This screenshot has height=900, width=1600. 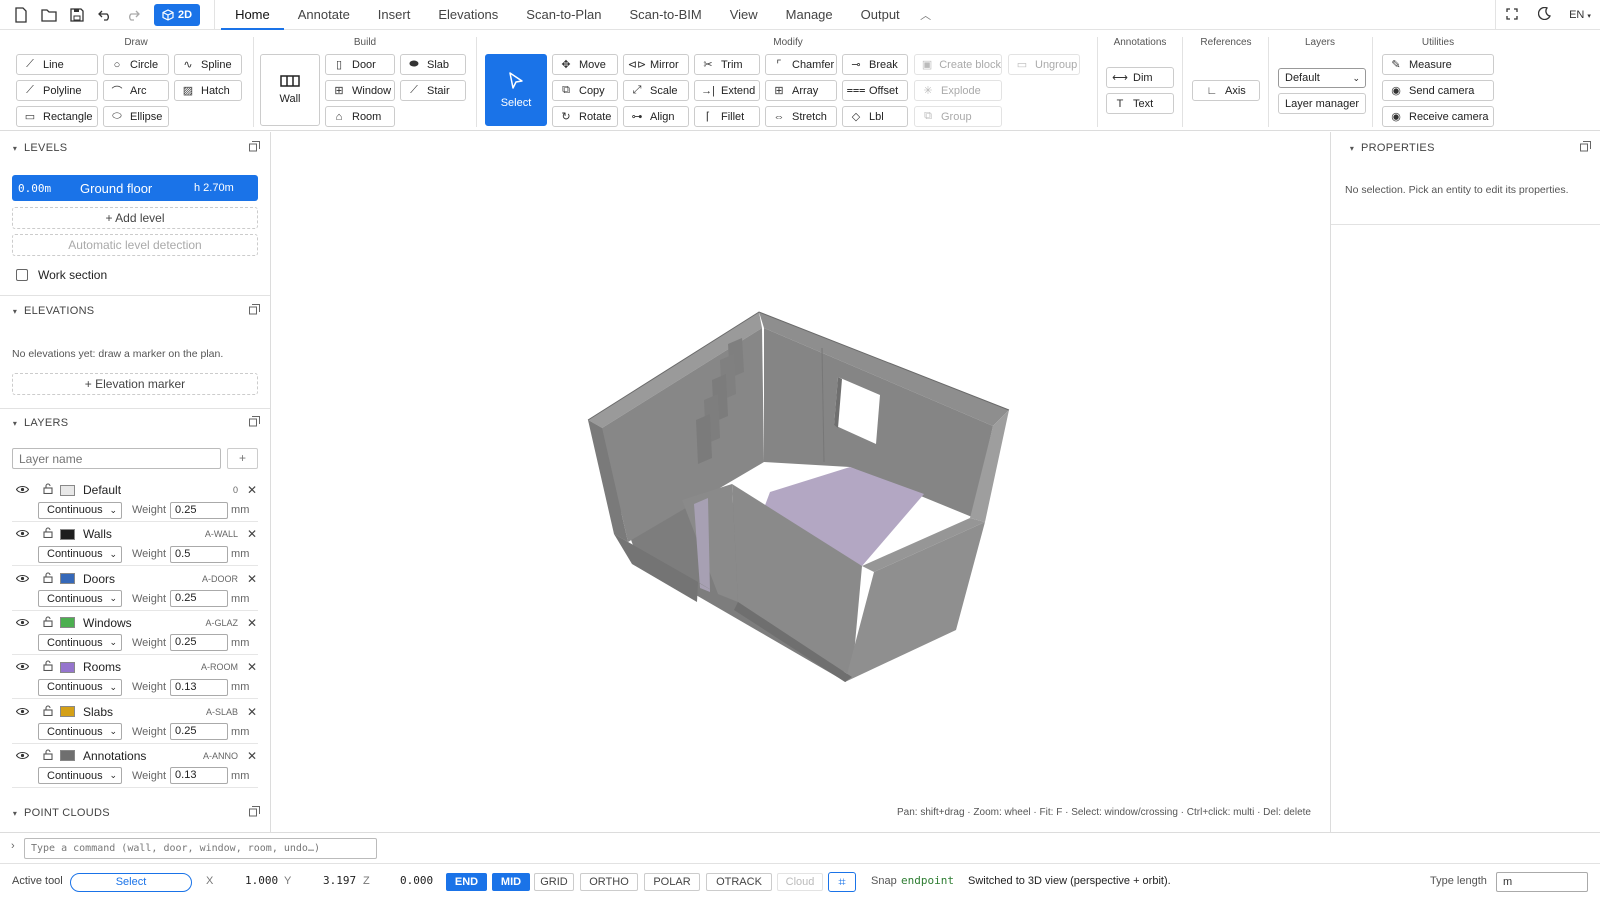 I want to click on layer-name-input, so click(x=116, y=458).